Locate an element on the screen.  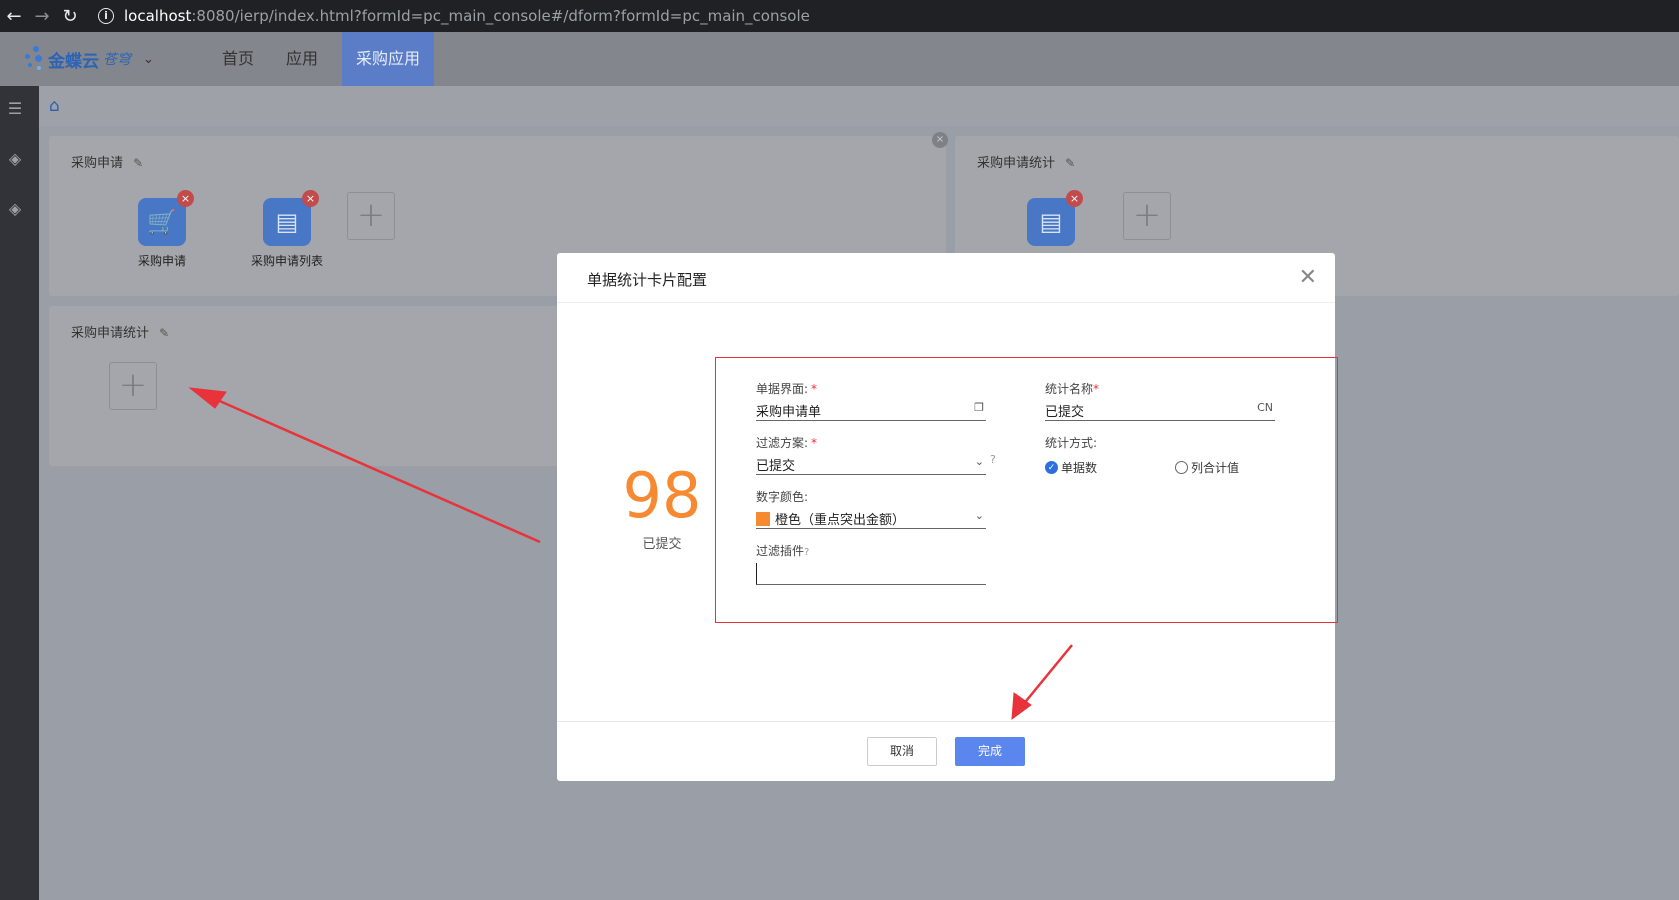
field-label: 统计名称 is located at coordinates (1069, 389).